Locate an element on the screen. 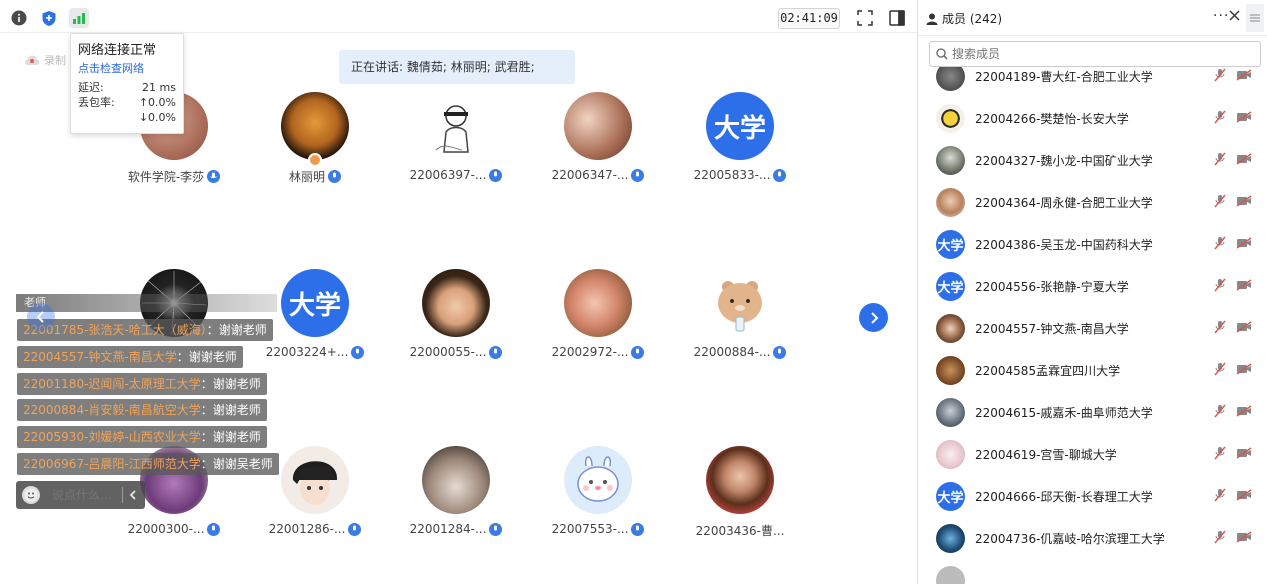 Image resolution: width=1267 pixels, height=584 pixels. next-page-button is located at coordinates (873, 317).